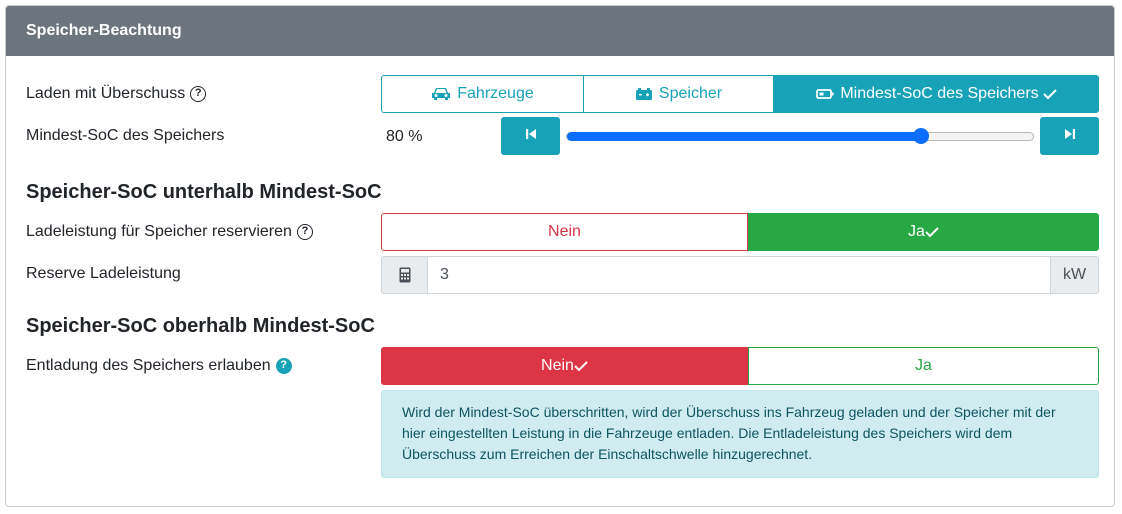 This screenshot has height=514, width=1122. I want to click on calculator-icon, so click(405, 275).